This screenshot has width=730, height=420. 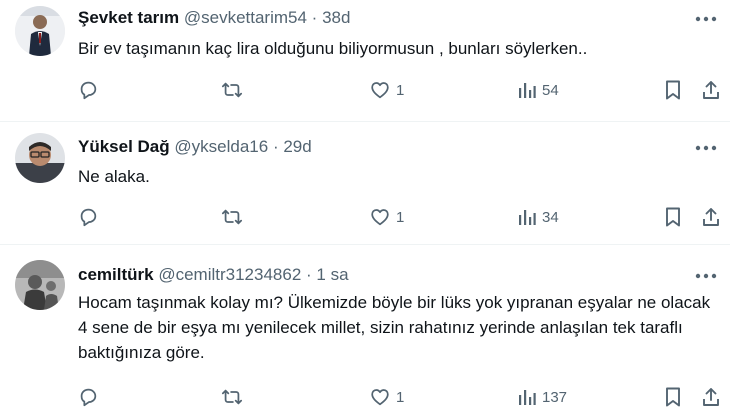 I want to click on views-count: 54, so click(x=550, y=90).